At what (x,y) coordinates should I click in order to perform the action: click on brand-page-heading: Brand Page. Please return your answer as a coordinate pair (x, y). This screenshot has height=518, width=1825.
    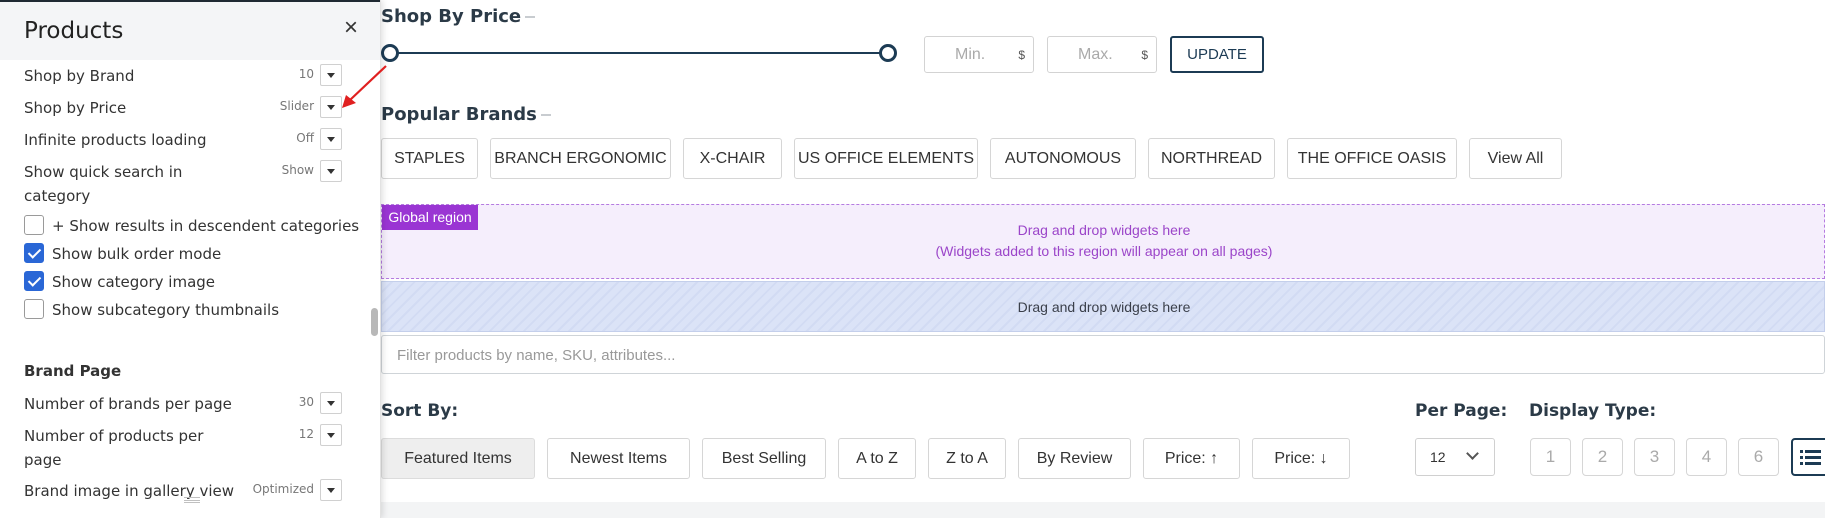
    Looking at the image, I should click on (73, 371).